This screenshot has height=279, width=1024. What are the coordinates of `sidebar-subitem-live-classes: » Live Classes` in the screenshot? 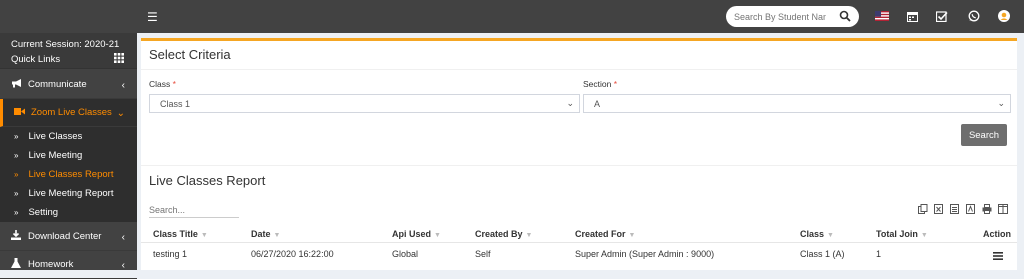 It's located at (68, 136).